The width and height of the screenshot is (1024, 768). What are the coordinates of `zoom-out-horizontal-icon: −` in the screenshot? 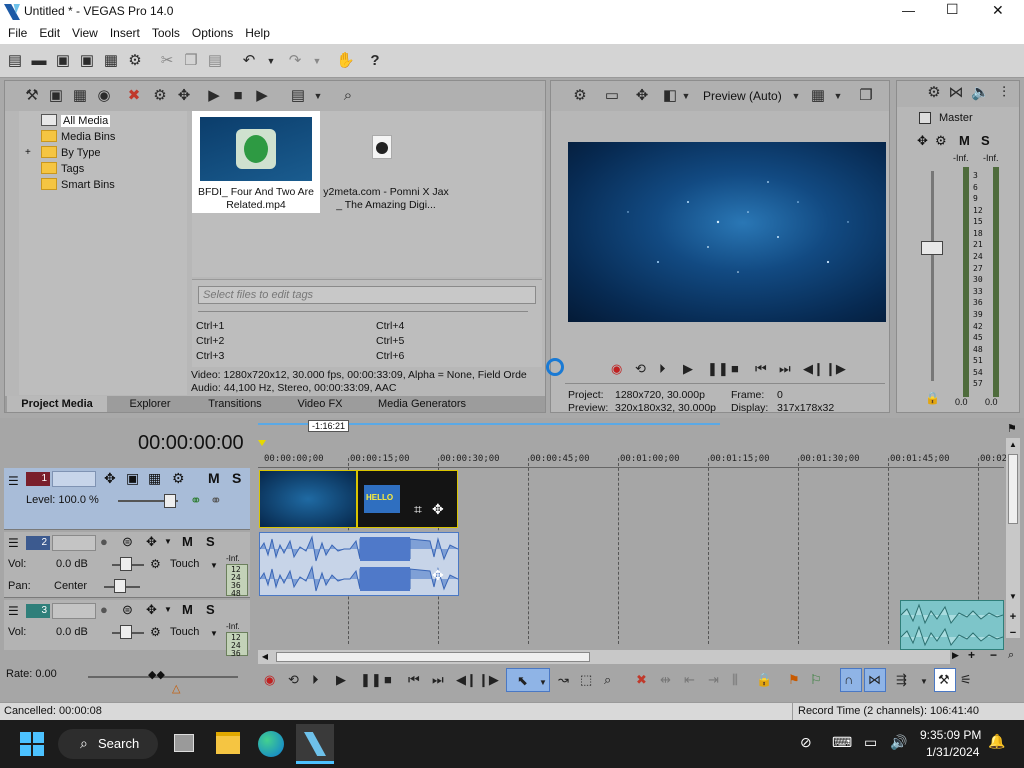 It's located at (993, 655).